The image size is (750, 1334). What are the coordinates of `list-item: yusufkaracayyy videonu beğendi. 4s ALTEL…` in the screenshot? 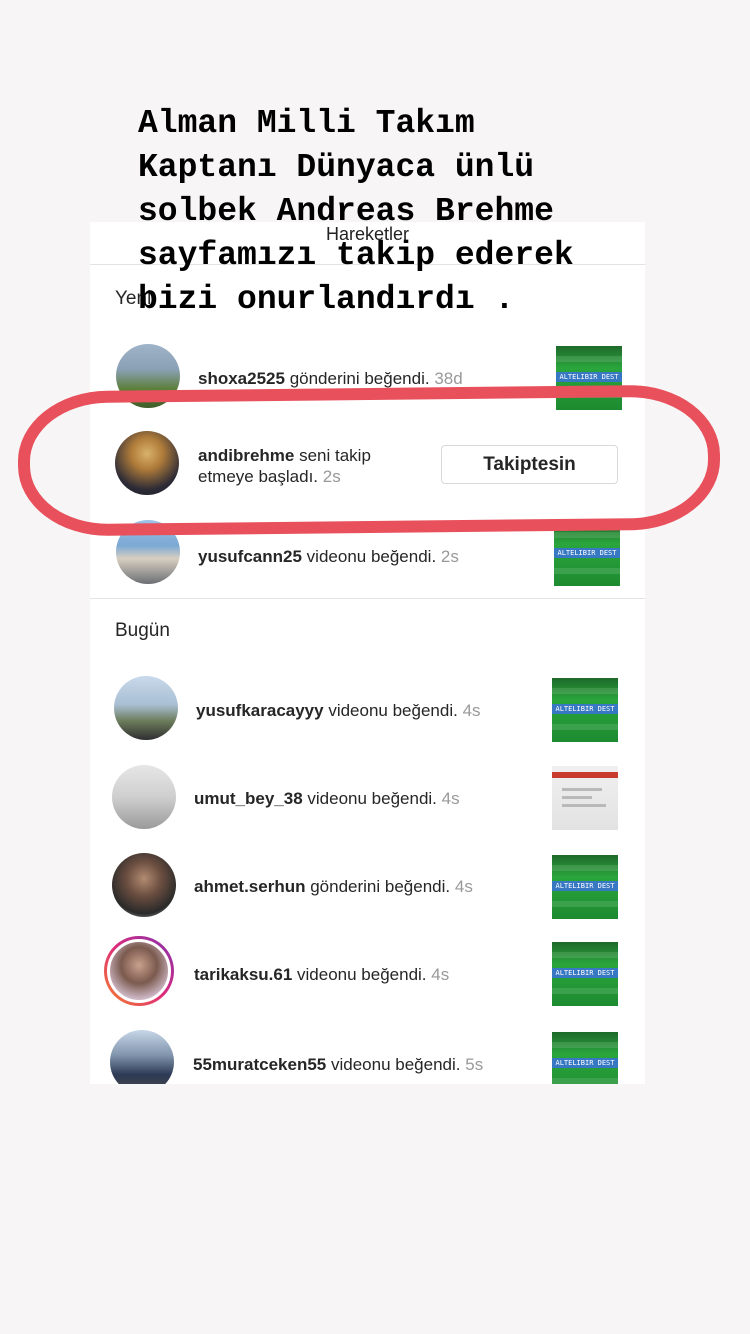 It's located at (367, 712).